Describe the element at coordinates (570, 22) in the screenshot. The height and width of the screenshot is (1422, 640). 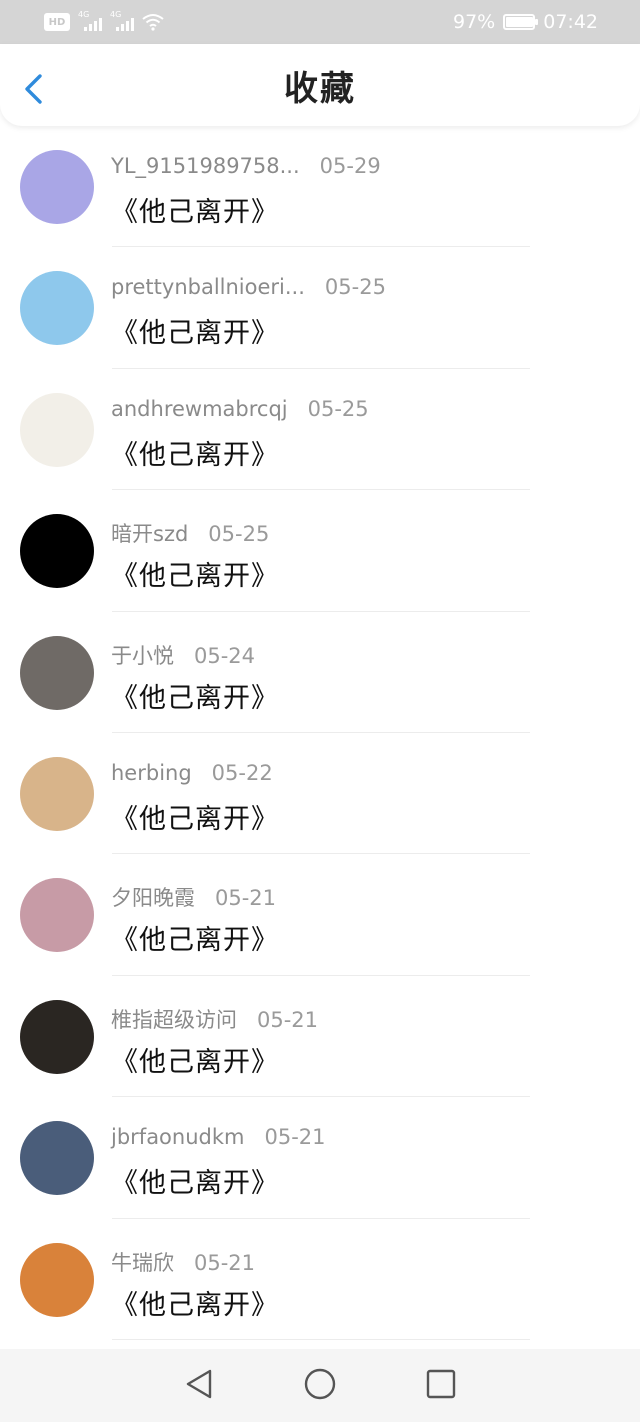
I see `clock: 07:42` at that location.